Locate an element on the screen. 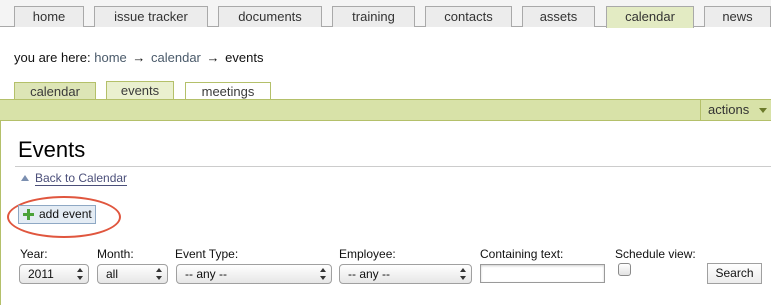  actions-label: actions is located at coordinates (729, 109).